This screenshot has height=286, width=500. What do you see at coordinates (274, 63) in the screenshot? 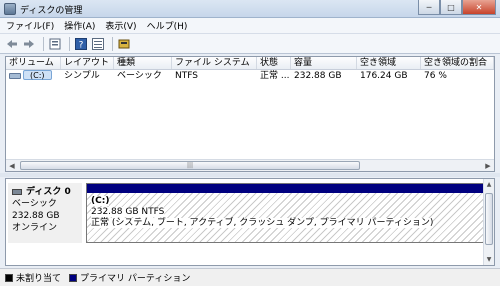
I see `col-status: 状態` at bounding box center [274, 63].